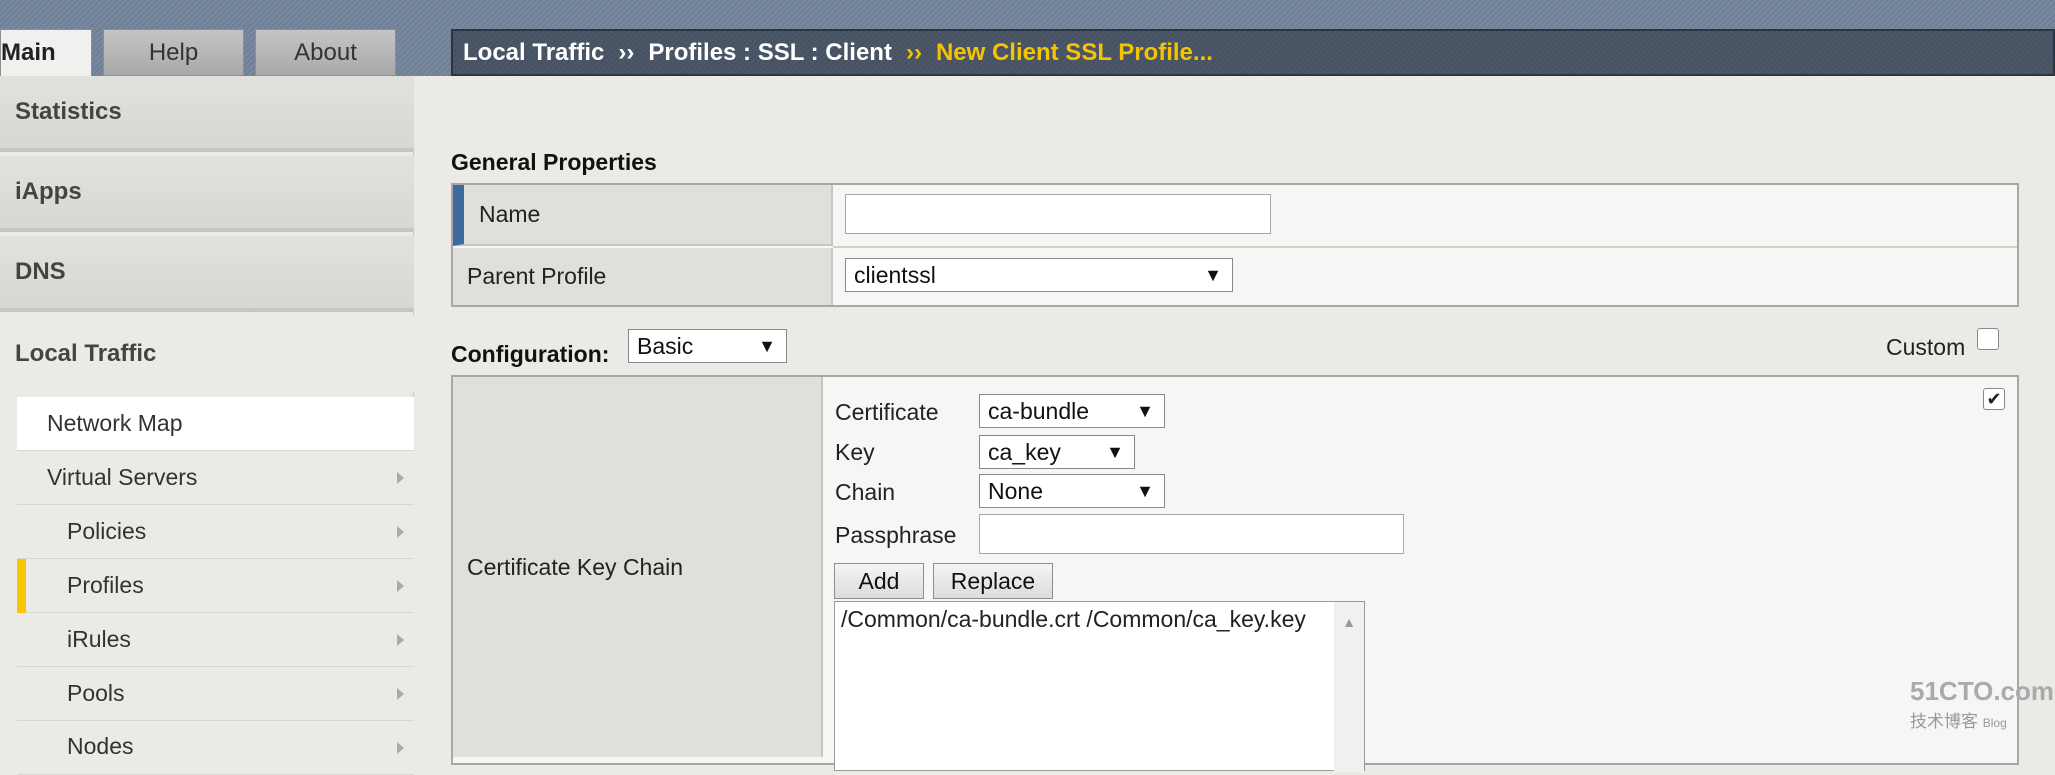  Describe the element at coordinates (86, 353) in the screenshot. I see `section-label: Local Traffic` at that location.